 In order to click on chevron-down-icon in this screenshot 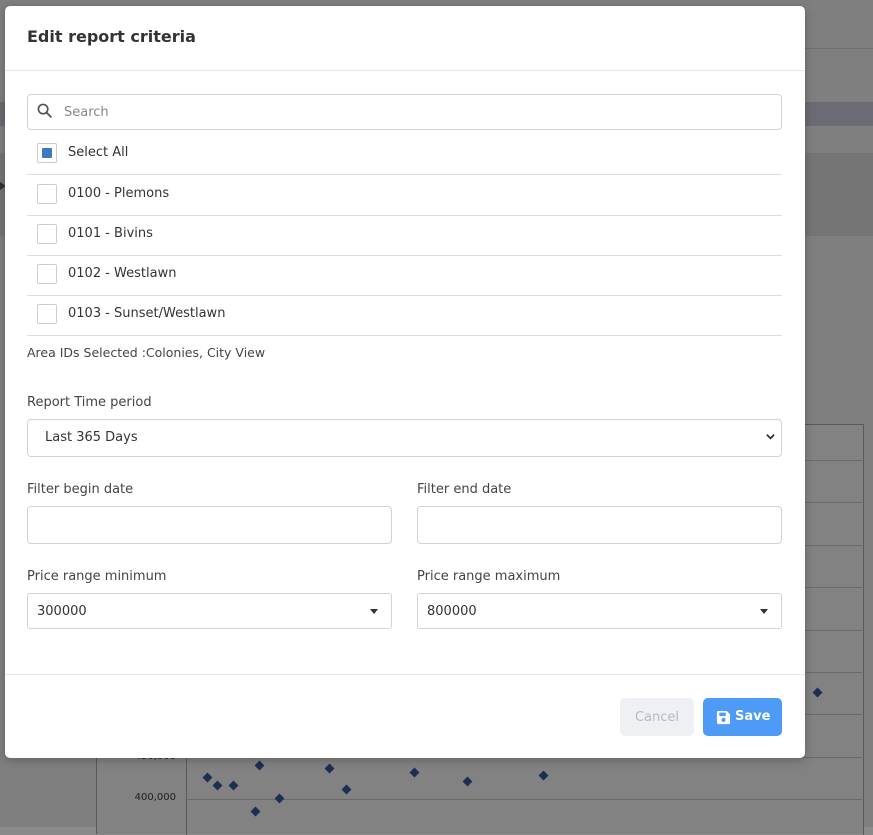, I will do `click(770, 437)`.